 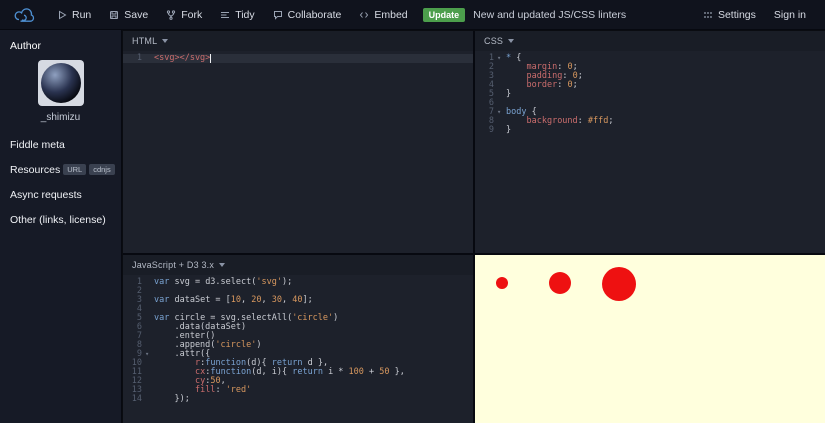 I want to click on embed-icon, so click(x=364, y=14).